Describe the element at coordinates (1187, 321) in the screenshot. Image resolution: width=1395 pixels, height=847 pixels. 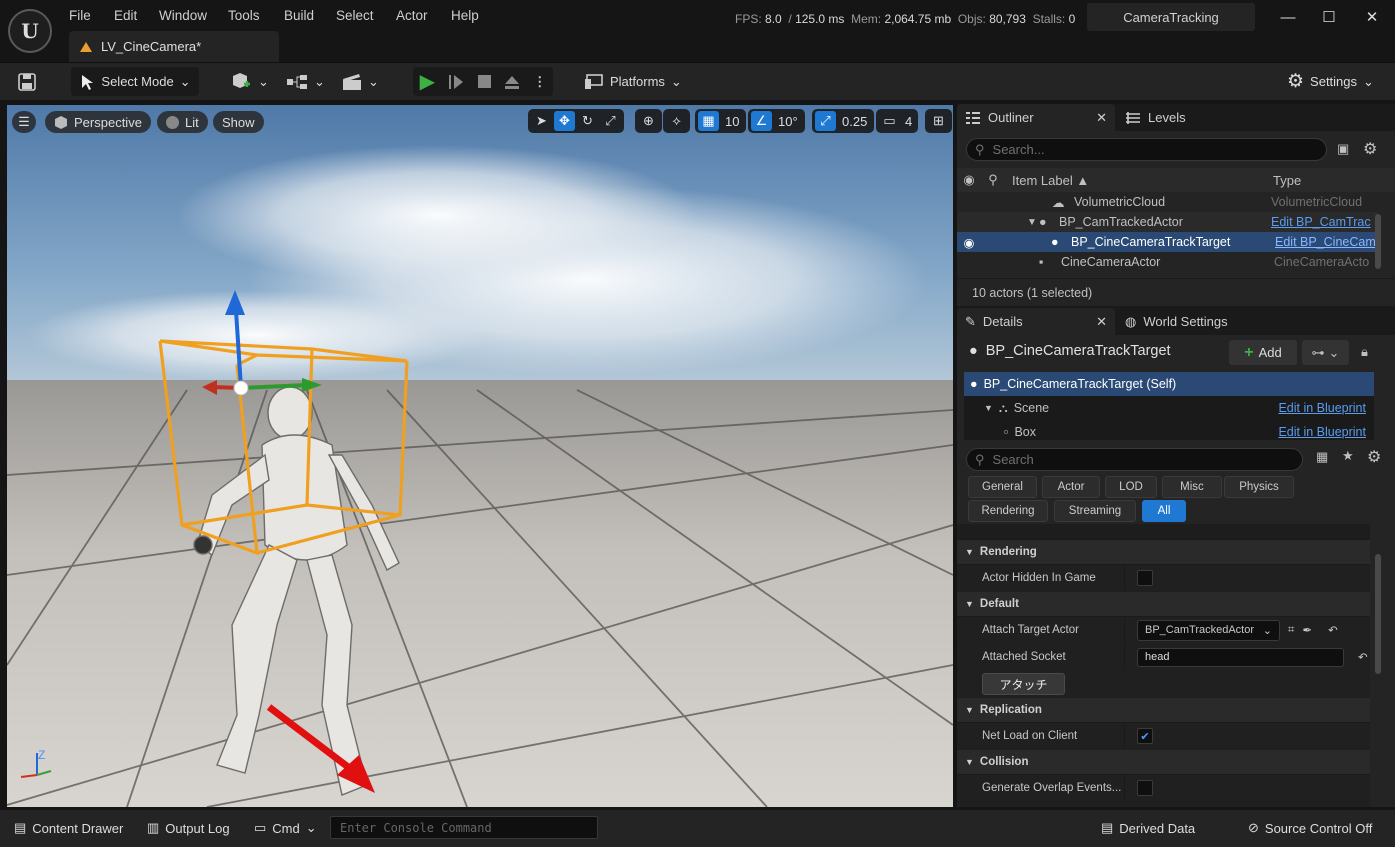
I see `tab-world-settings: ◍ World Settings` at that location.